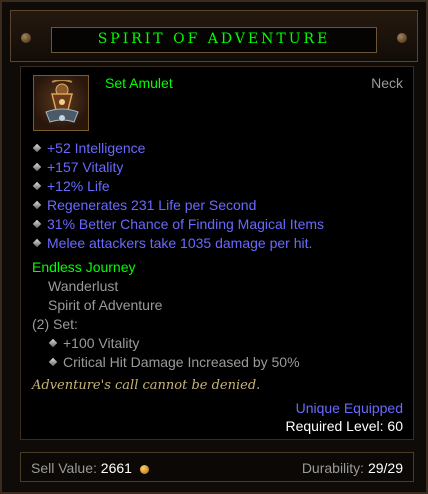  I want to click on sell-value: Sell Value: 2661, so click(90, 468).